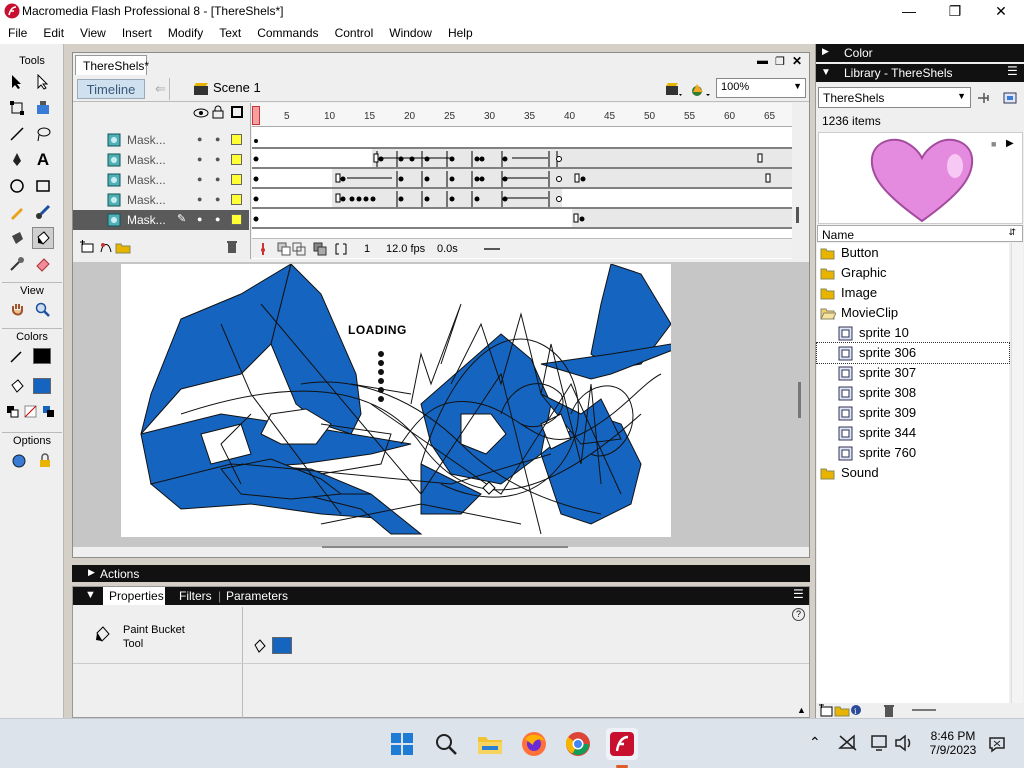 The width and height of the screenshot is (1024, 768). What do you see at coordinates (195, 596) in the screenshot?
I see `tab-filters: Filters` at bounding box center [195, 596].